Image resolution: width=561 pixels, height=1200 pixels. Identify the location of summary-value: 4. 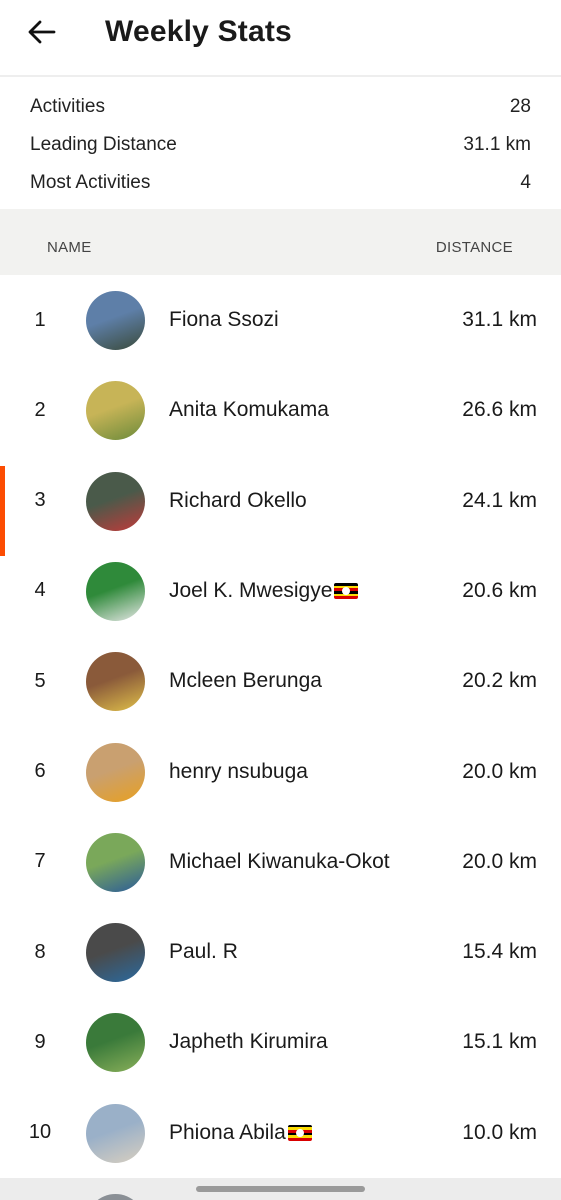
(525, 182).